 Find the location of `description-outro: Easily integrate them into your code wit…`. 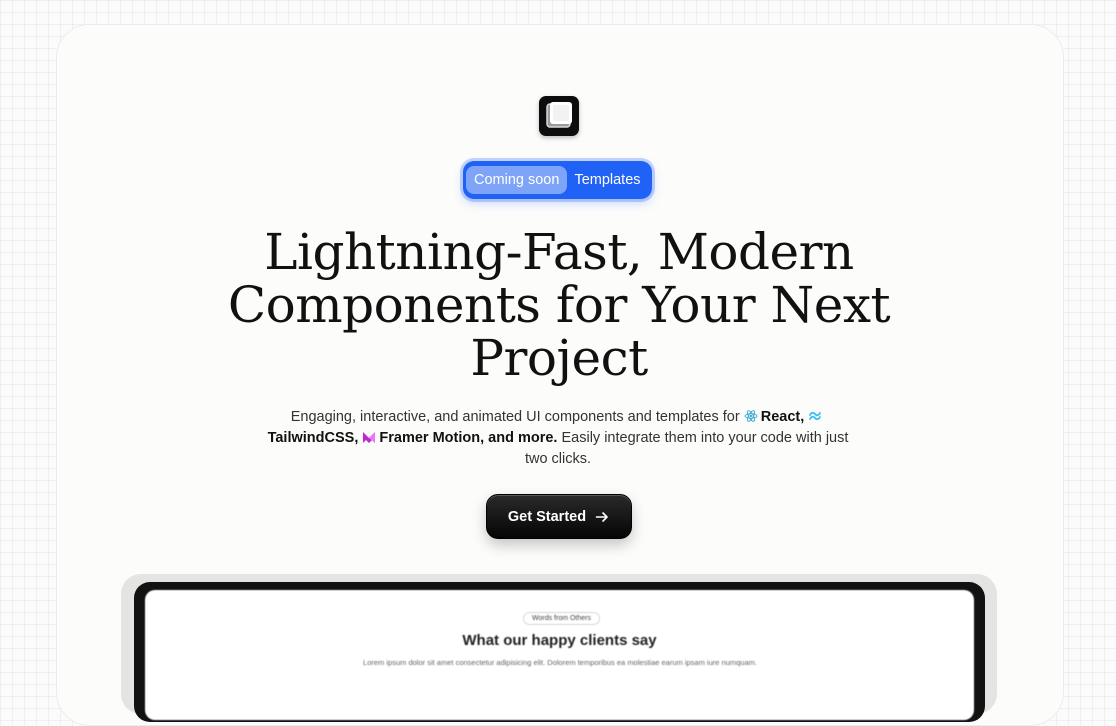

description-outro: Easily integrate them into your code wit… is located at coordinates (686, 448).